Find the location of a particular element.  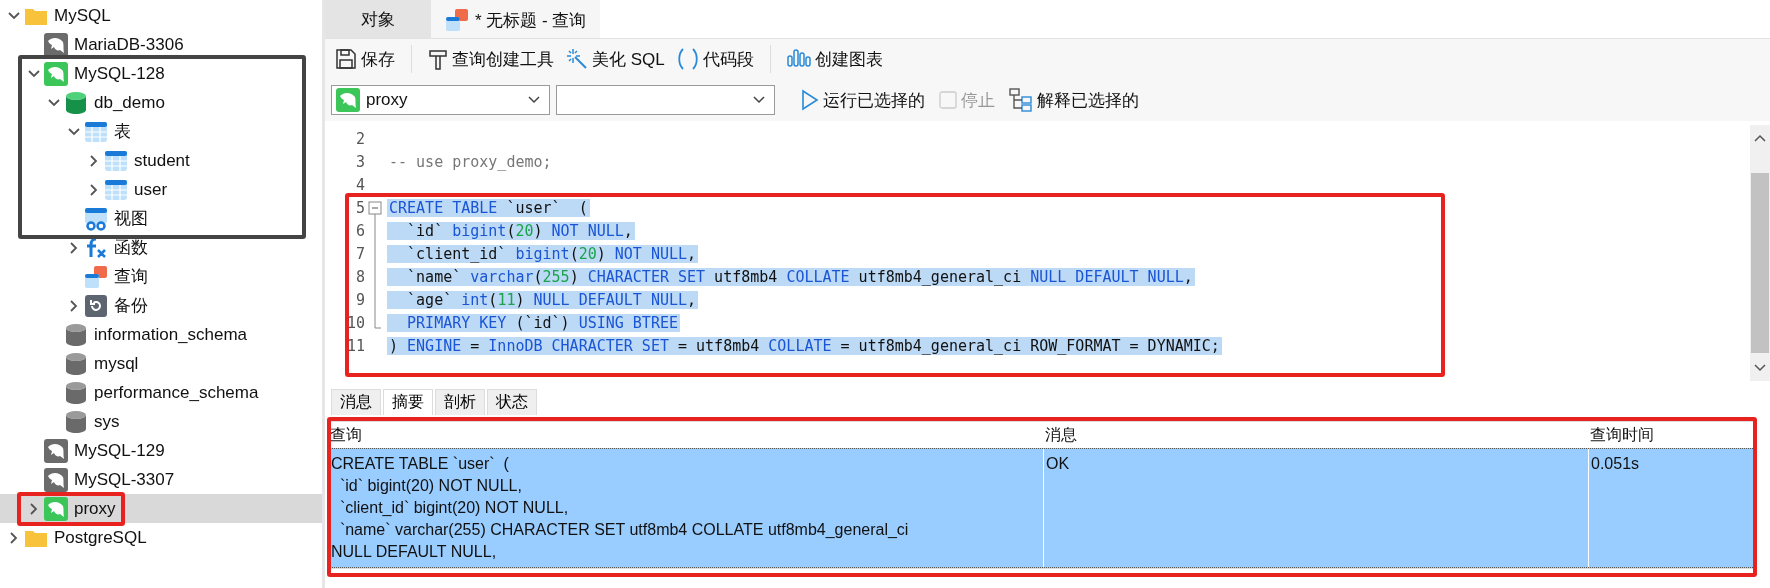

tree-item: MySQL-128 is located at coordinates (94, 73).